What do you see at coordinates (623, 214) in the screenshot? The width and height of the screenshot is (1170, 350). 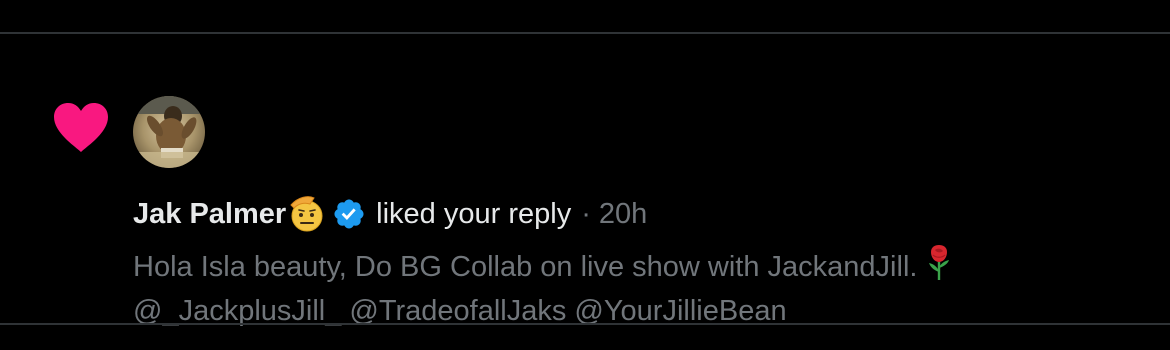 I see `timestamp: 20h` at bounding box center [623, 214].